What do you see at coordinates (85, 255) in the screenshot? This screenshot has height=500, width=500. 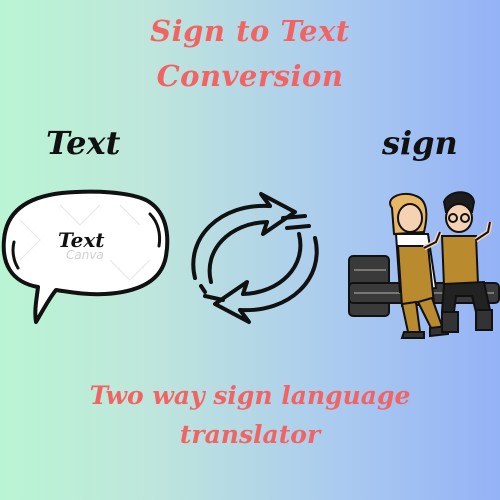 I see `canva-watermark: Canva` at bounding box center [85, 255].